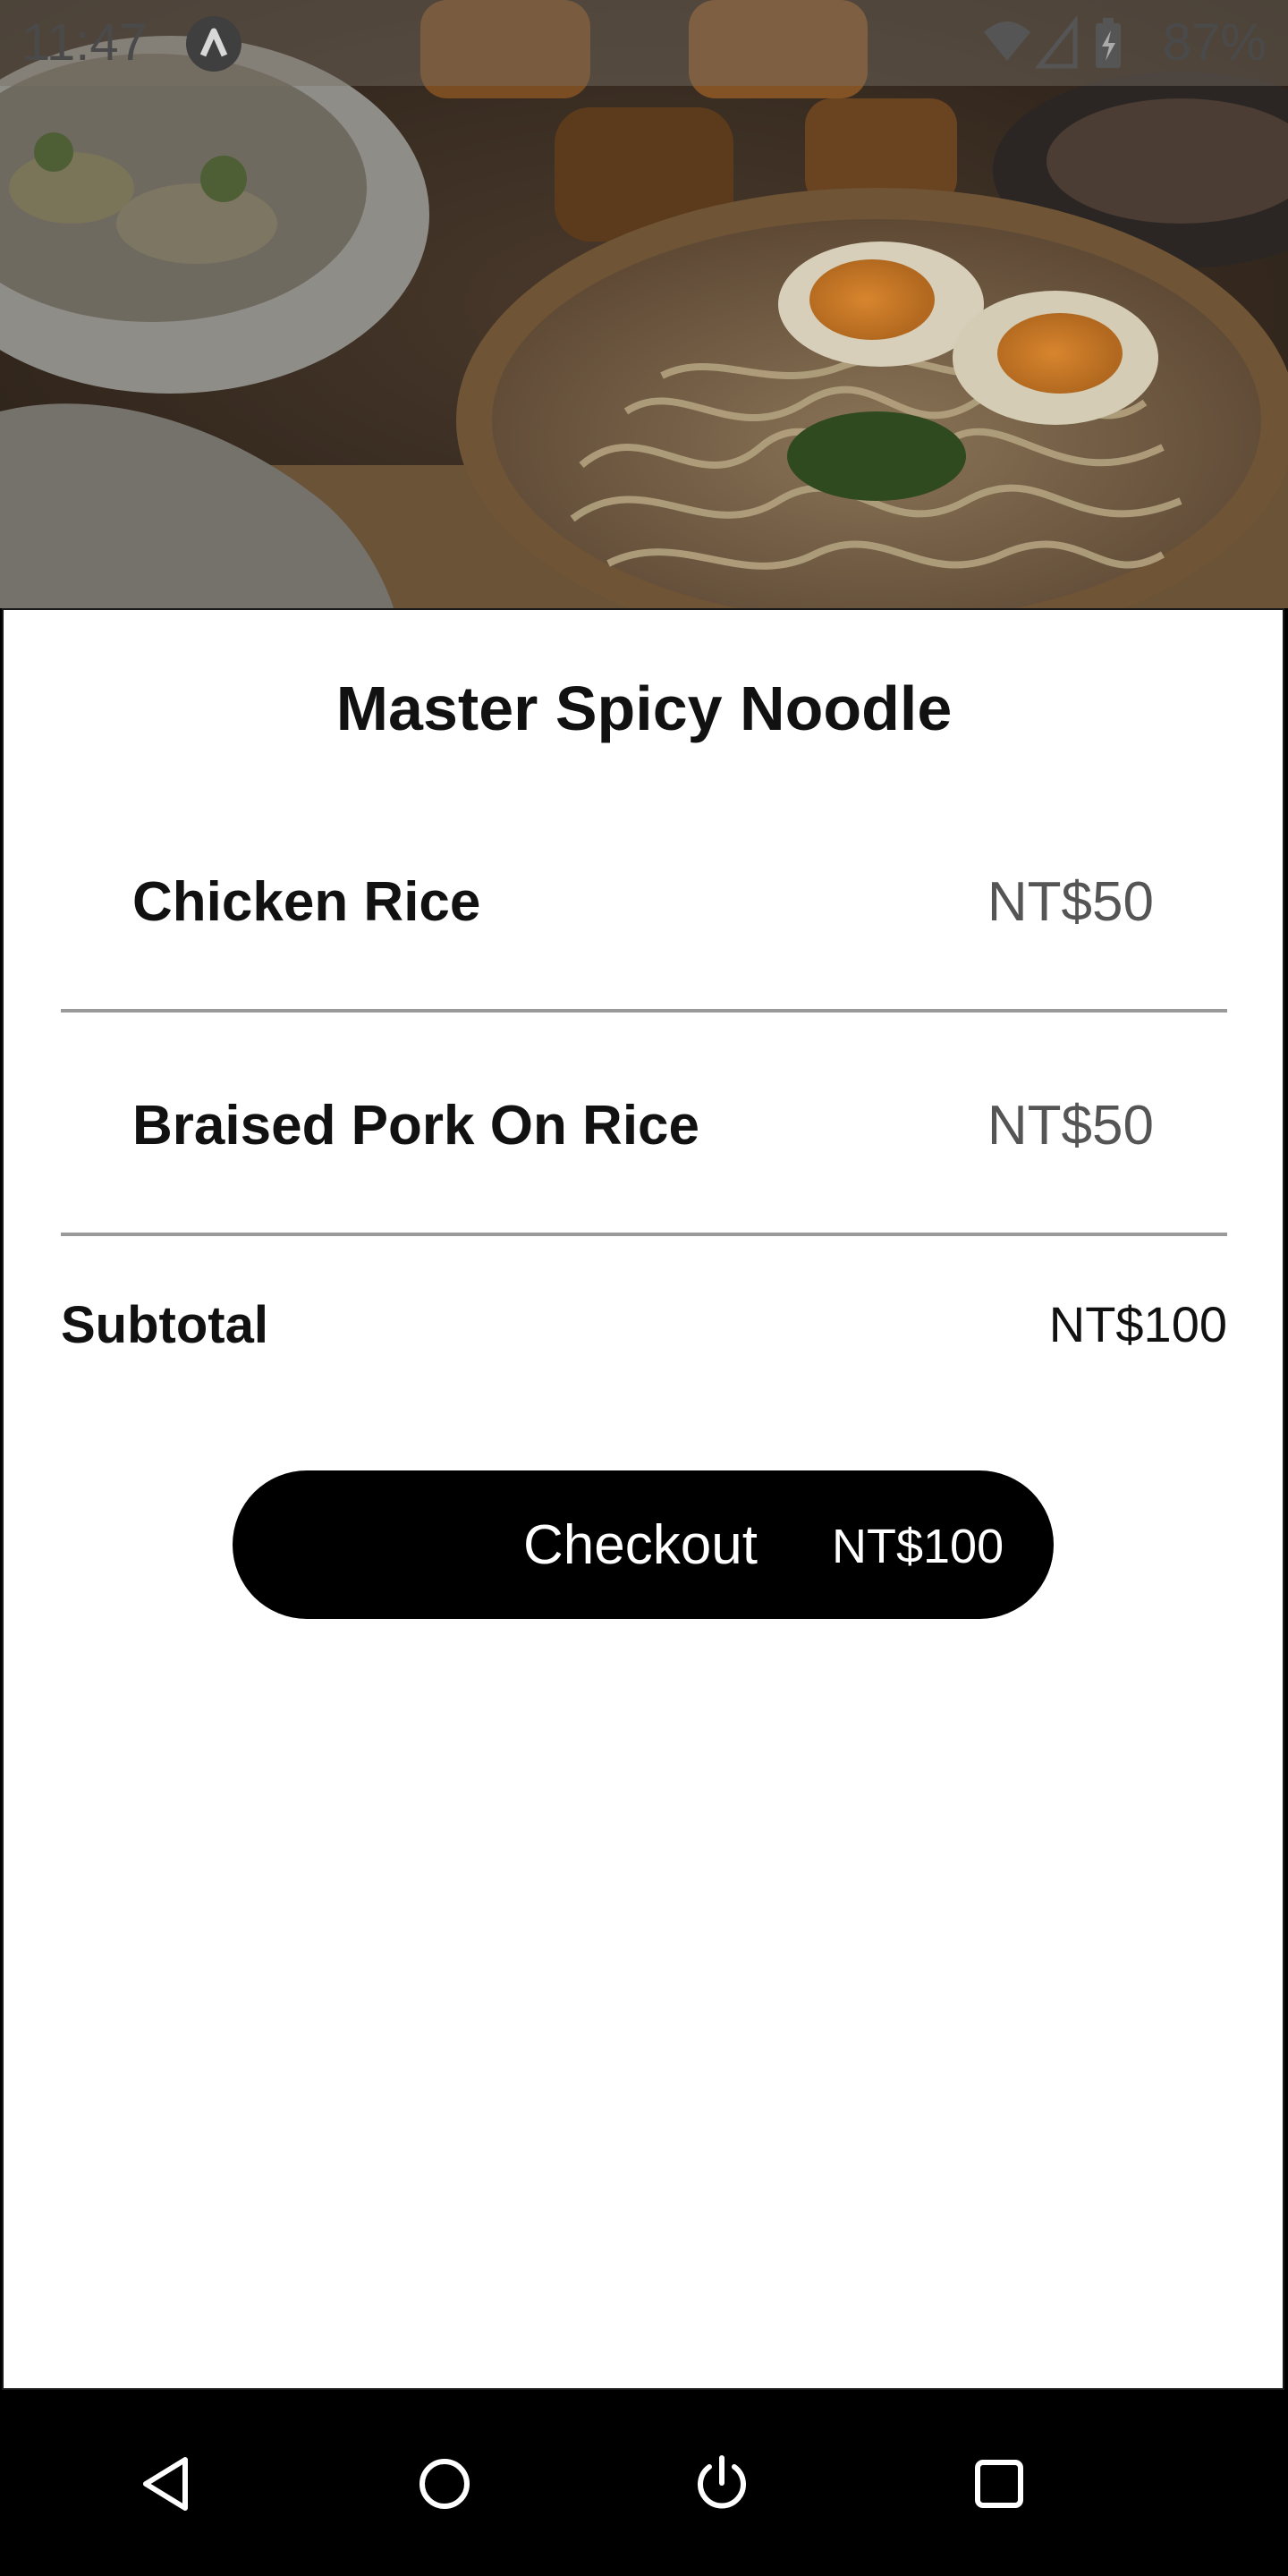  Describe the element at coordinates (306, 902) in the screenshot. I see `cart-item-name: Chicken Rice` at that location.